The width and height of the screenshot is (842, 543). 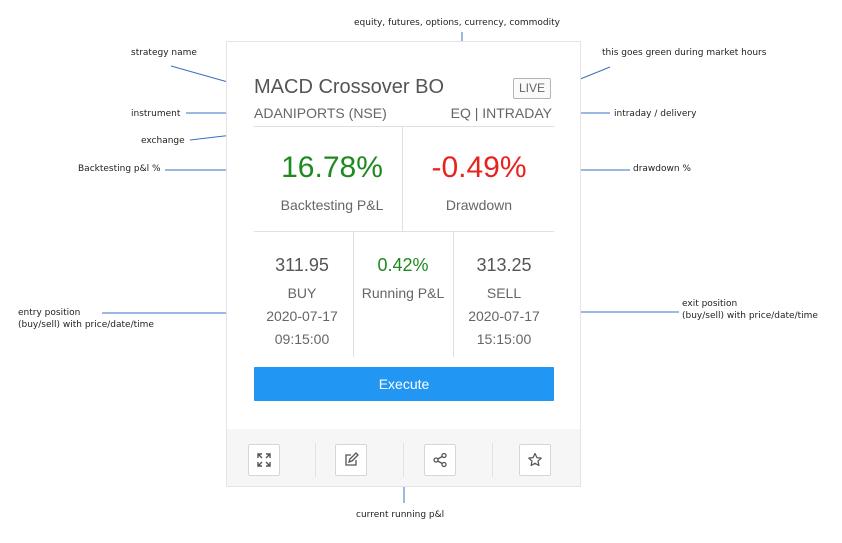 I want to click on annotation-instrument: instrument, so click(x=156, y=114).